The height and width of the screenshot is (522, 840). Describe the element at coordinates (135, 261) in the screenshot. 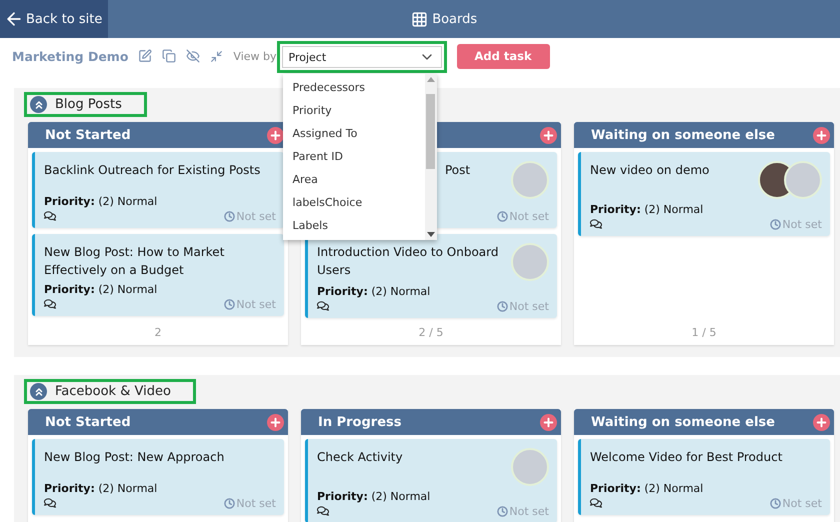

I see `task-title: New Blog Post: How to Market Effectively on a Budget` at that location.